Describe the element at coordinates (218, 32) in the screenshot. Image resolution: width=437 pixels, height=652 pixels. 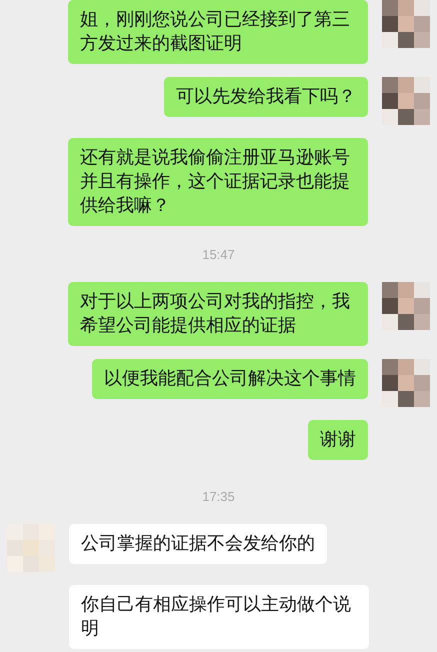
I see `chat-bubble: 姐，刚刚您说公司已经接到了第三方发过来的截图证明` at that location.